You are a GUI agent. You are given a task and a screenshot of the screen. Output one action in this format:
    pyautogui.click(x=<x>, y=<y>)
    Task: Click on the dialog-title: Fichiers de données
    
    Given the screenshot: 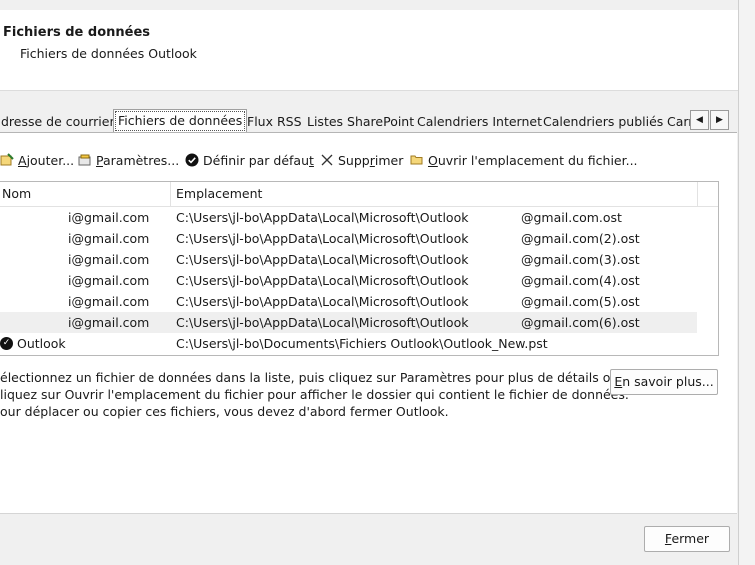 What is the action you would take?
    pyautogui.click(x=77, y=32)
    